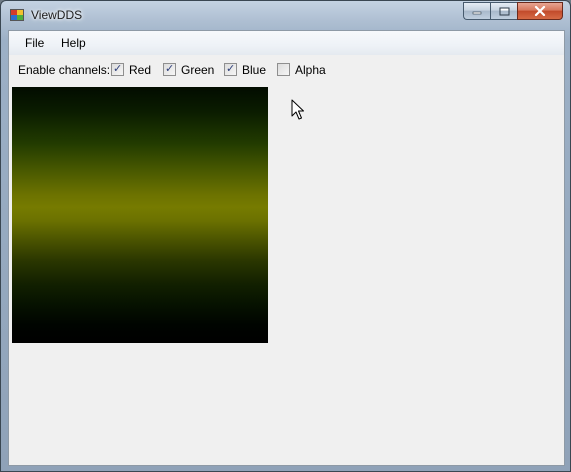  What do you see at coordinates (286, 43) in the screenshot?
I see `menu-bar: File Help` at bounding box center [286, 43].